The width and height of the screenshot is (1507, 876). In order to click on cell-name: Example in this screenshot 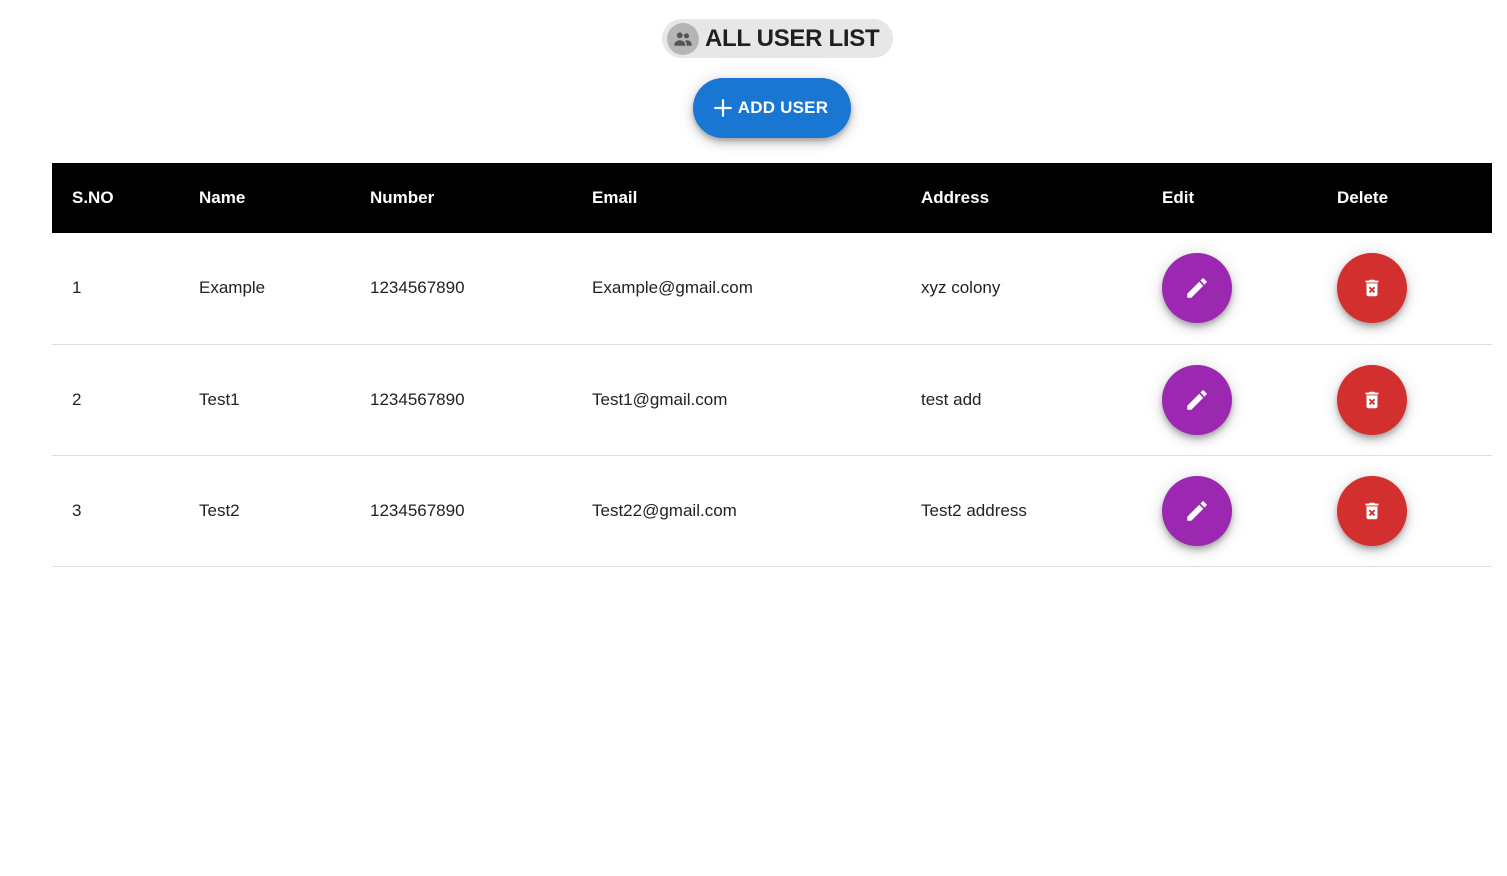, I will do `click(232, 288)`.